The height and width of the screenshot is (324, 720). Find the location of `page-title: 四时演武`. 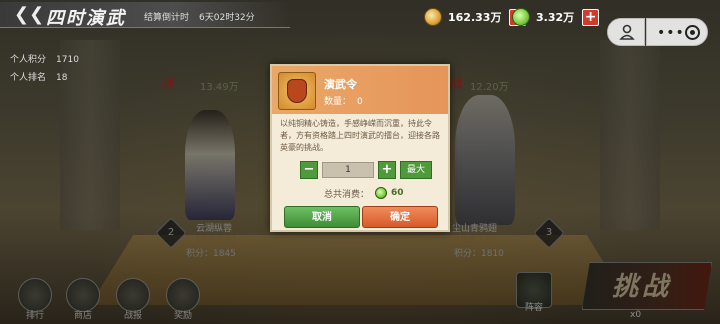

page-title: 四时演武 is located at coordinates (86, 18).